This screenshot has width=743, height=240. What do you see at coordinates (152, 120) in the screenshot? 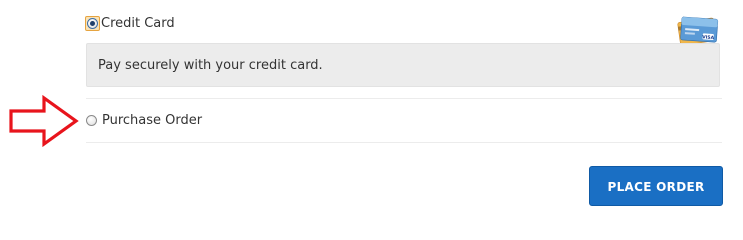
I see `purchase-order-label: Purchase Order` at bounding box center [152, 120].